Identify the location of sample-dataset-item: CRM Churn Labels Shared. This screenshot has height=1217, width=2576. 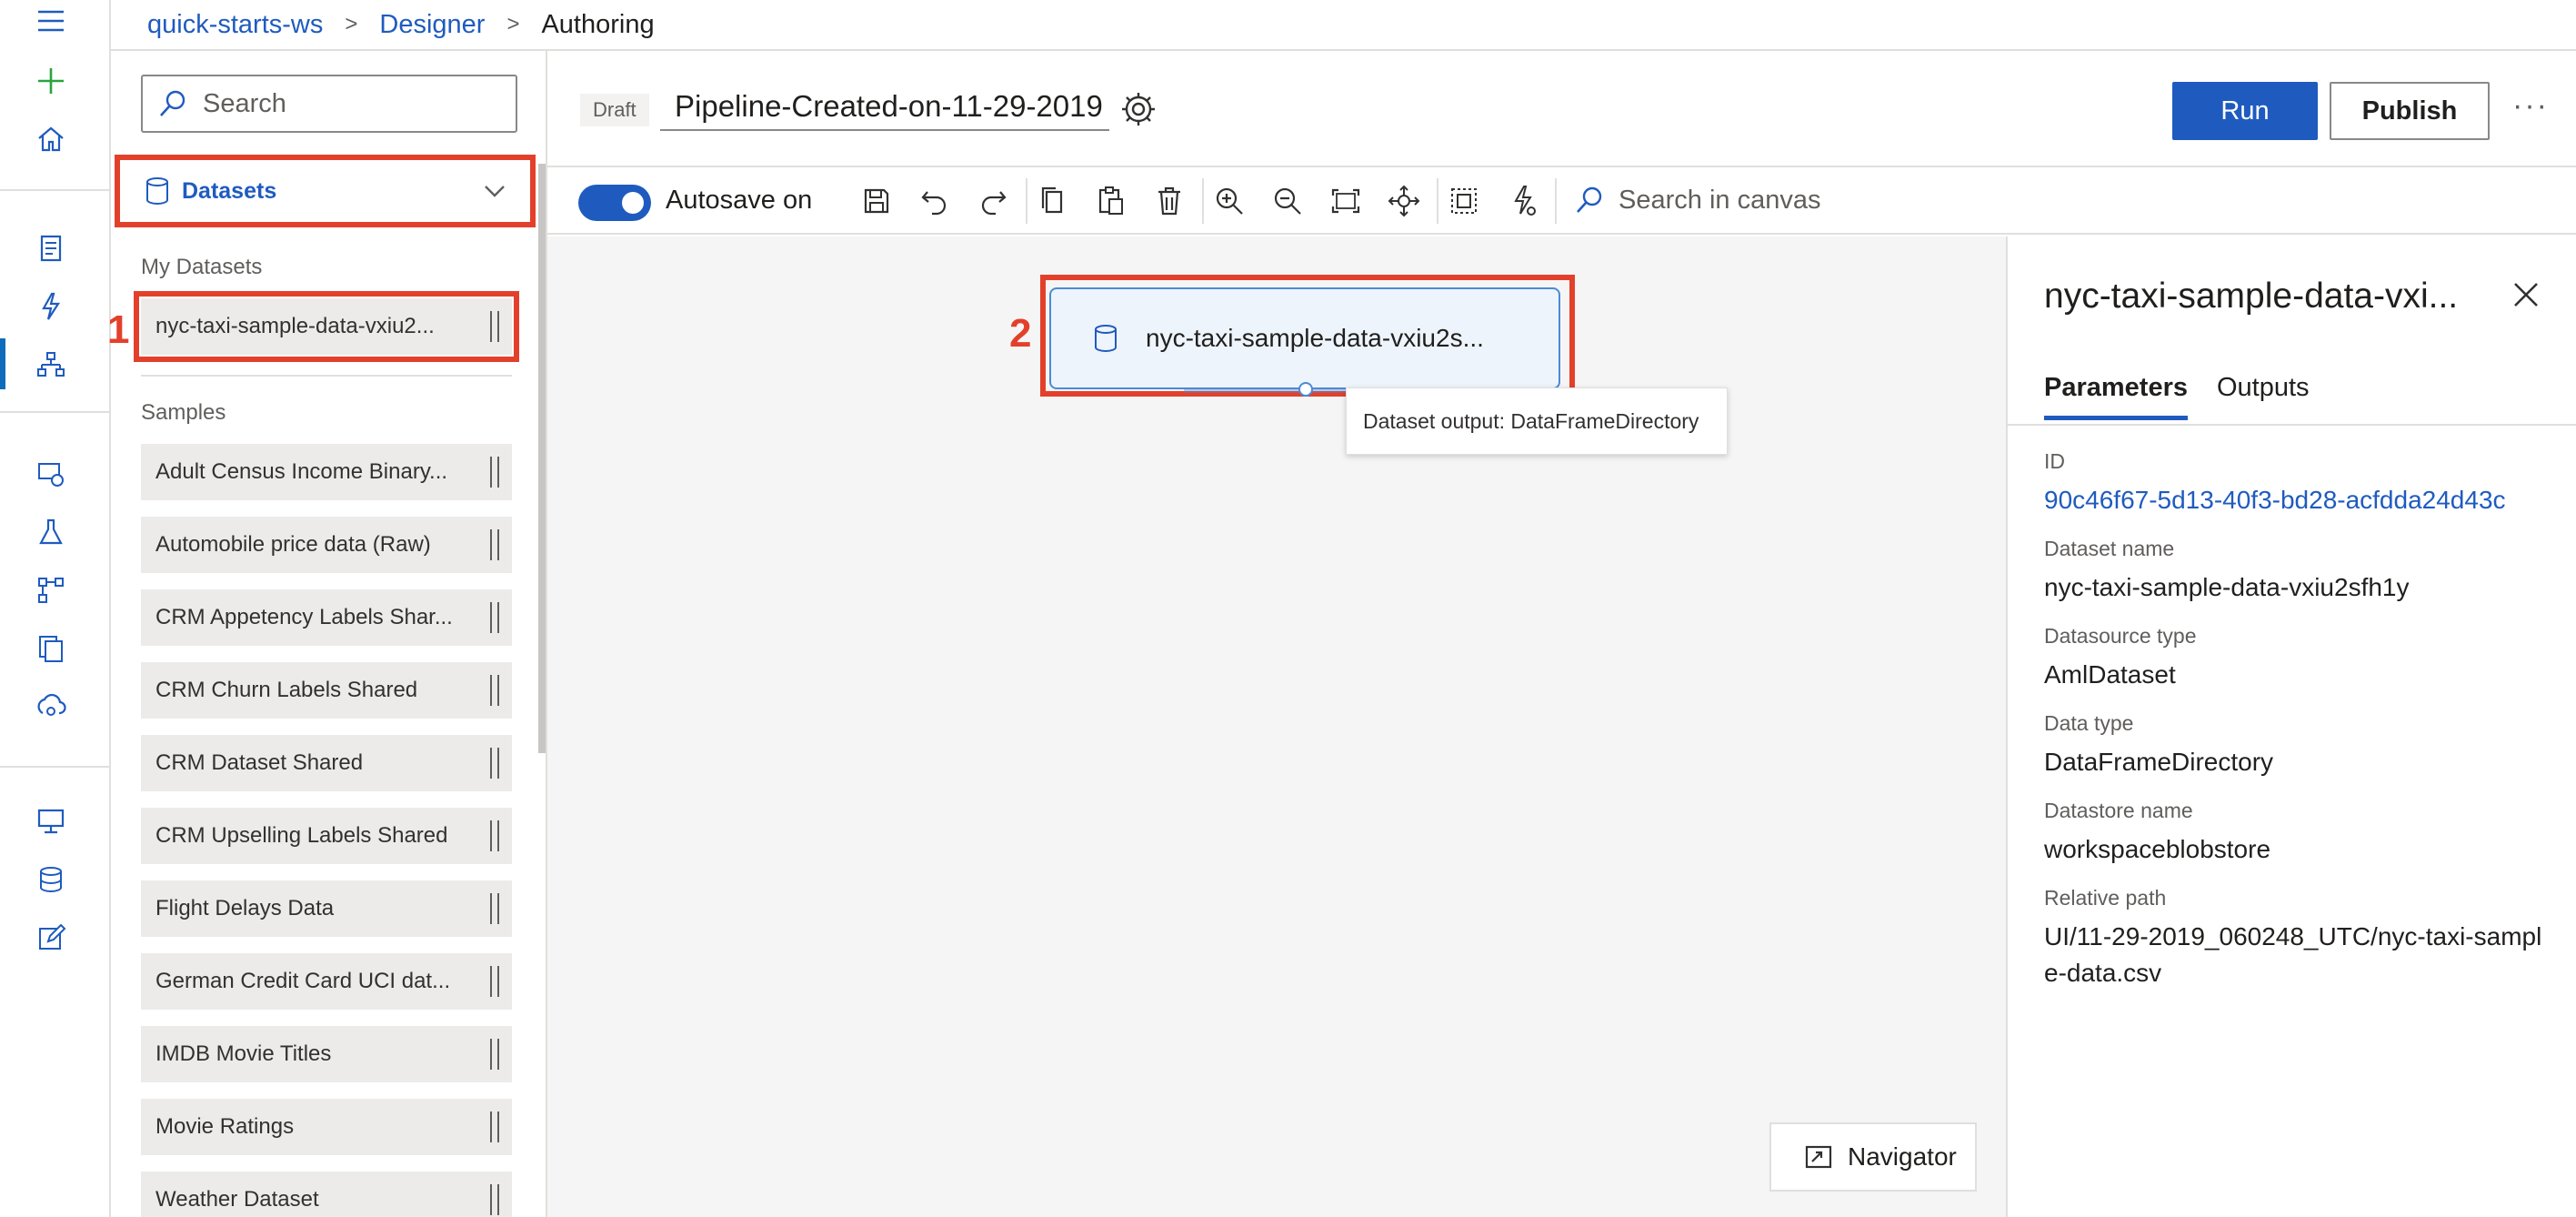
(326, 691).